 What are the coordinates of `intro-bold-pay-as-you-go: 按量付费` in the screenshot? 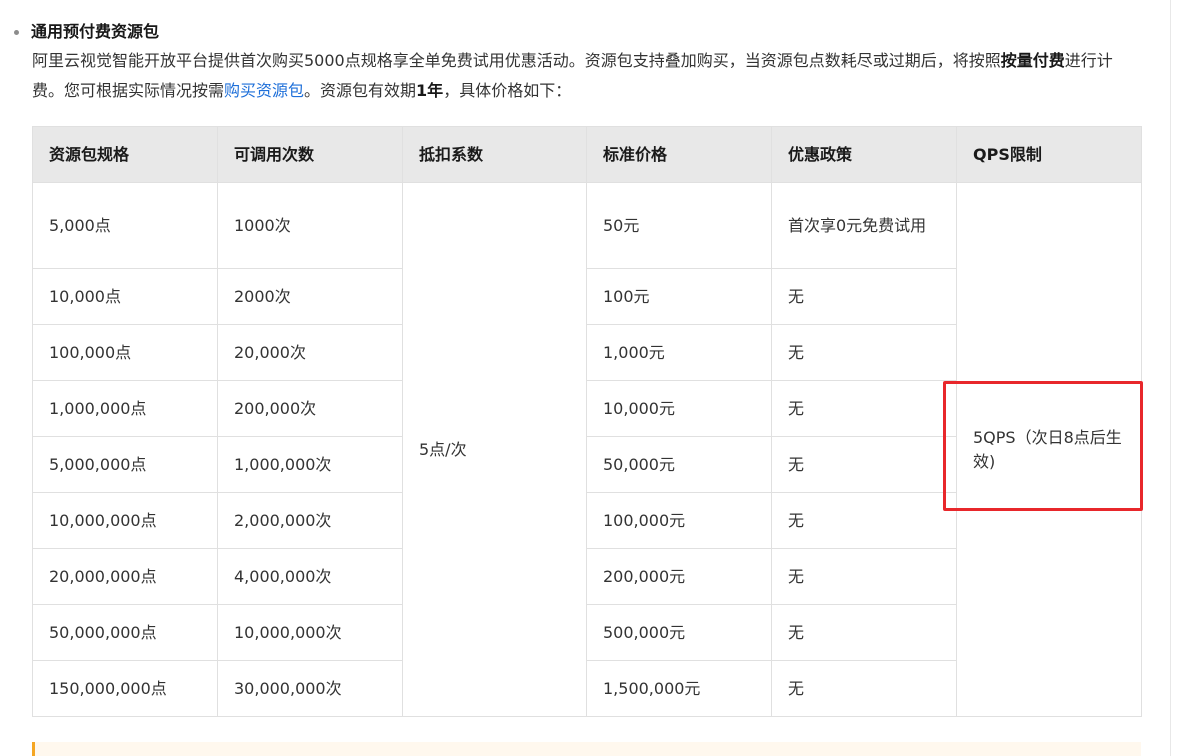 It's located at (1032, 60).